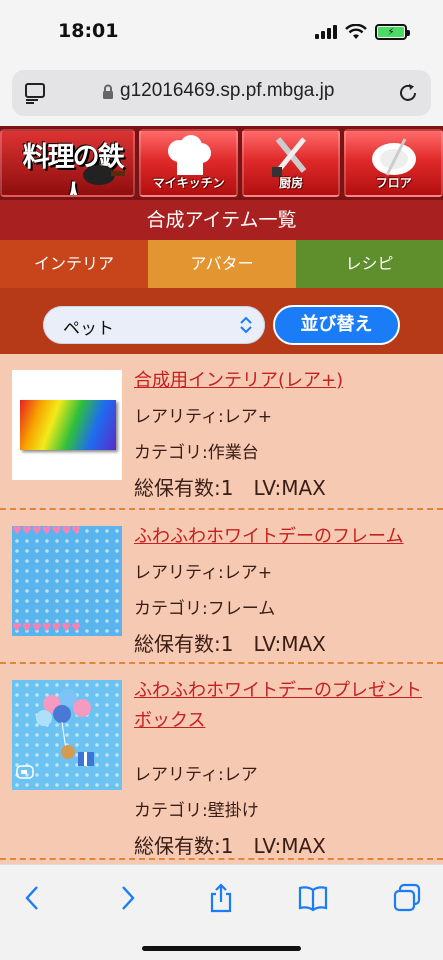 The height and width of the screenshot is (960, 443). I want to click on wifi-icon, so click(356, 31).